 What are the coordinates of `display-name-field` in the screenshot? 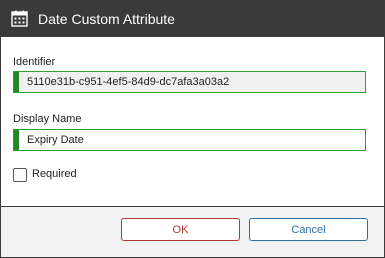 It's located at (193, 140).